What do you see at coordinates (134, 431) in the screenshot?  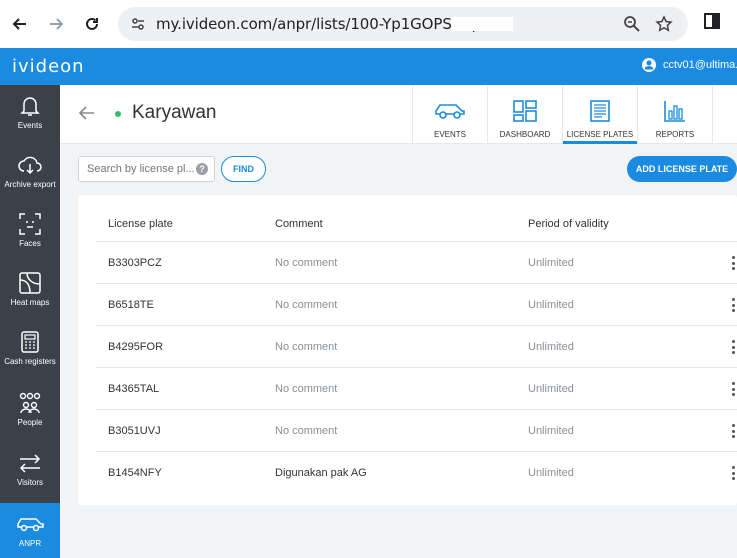 I see `plate-cell: B3051UVJ` at bounding box center [134, 431].